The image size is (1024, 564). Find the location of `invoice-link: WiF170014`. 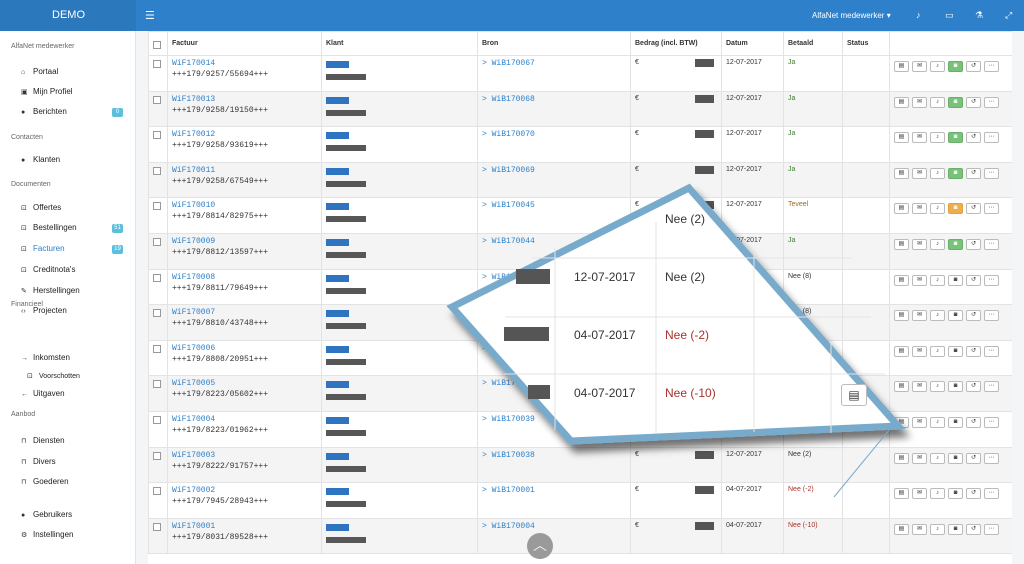

invoice-link: WiF170014 is located at coordinates (244, 63).